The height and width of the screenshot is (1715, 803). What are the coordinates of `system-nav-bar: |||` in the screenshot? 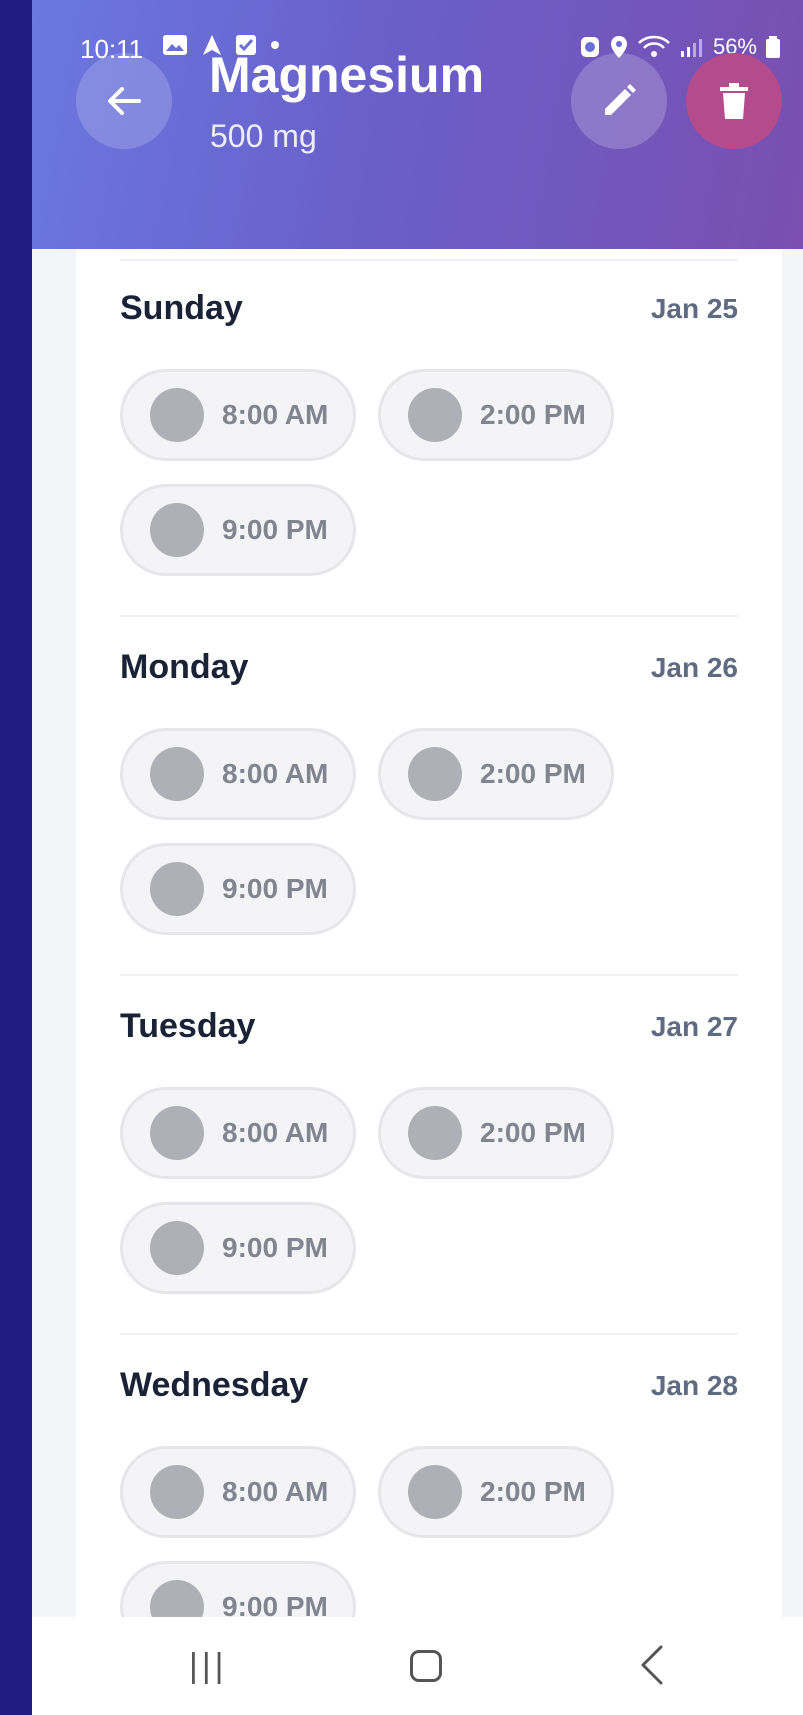 It's located at (417, 1666).